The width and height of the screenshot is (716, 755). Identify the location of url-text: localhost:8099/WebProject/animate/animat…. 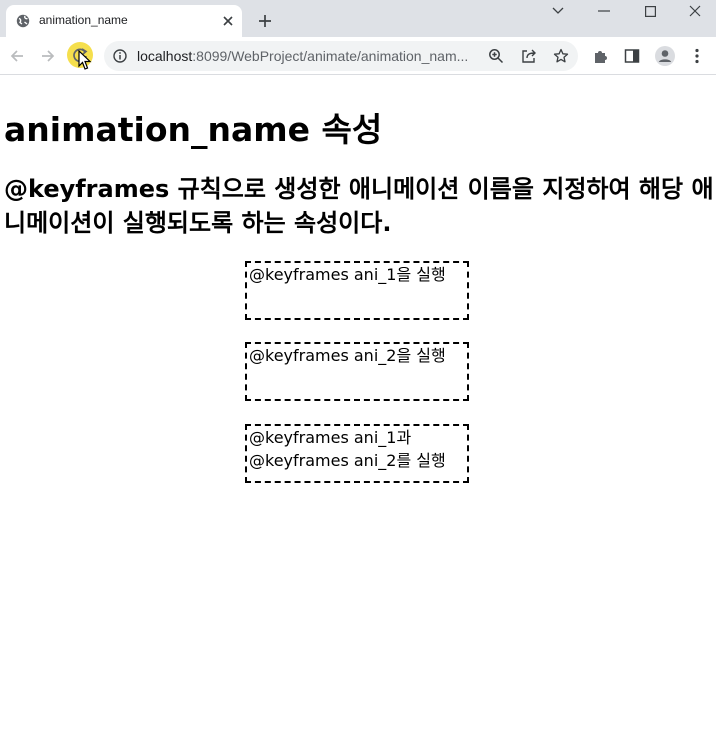
(307, 56).